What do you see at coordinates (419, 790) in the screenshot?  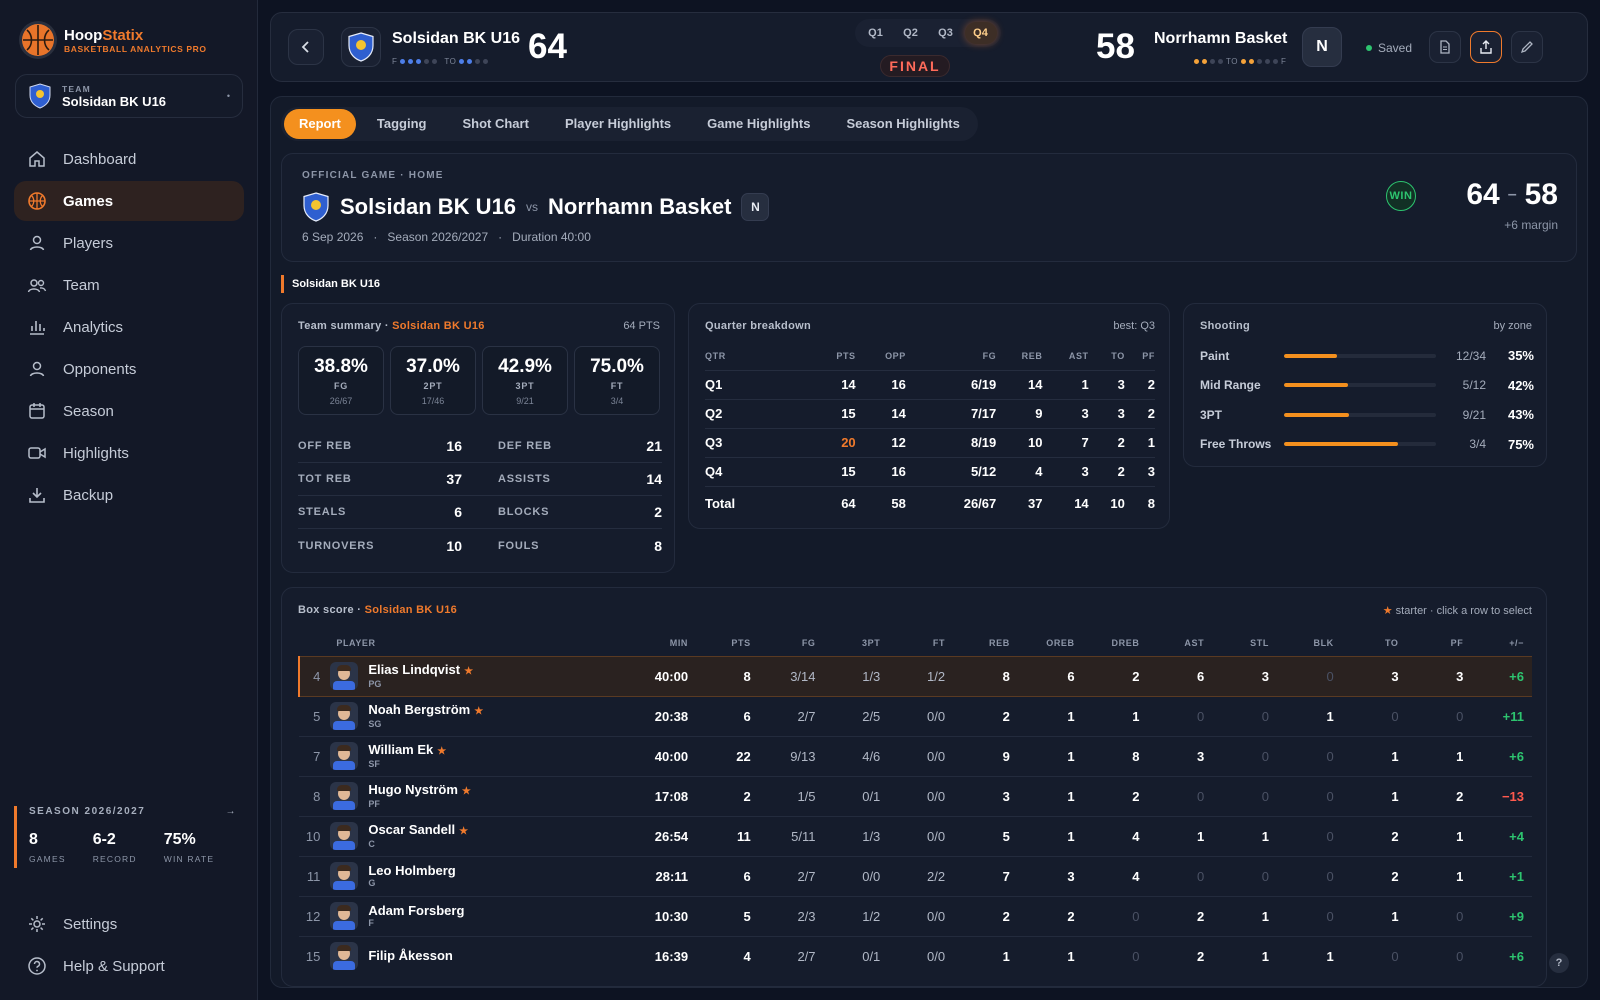 I see `player-name: Hugo Nyström ★` at bounding box center [419, 790].